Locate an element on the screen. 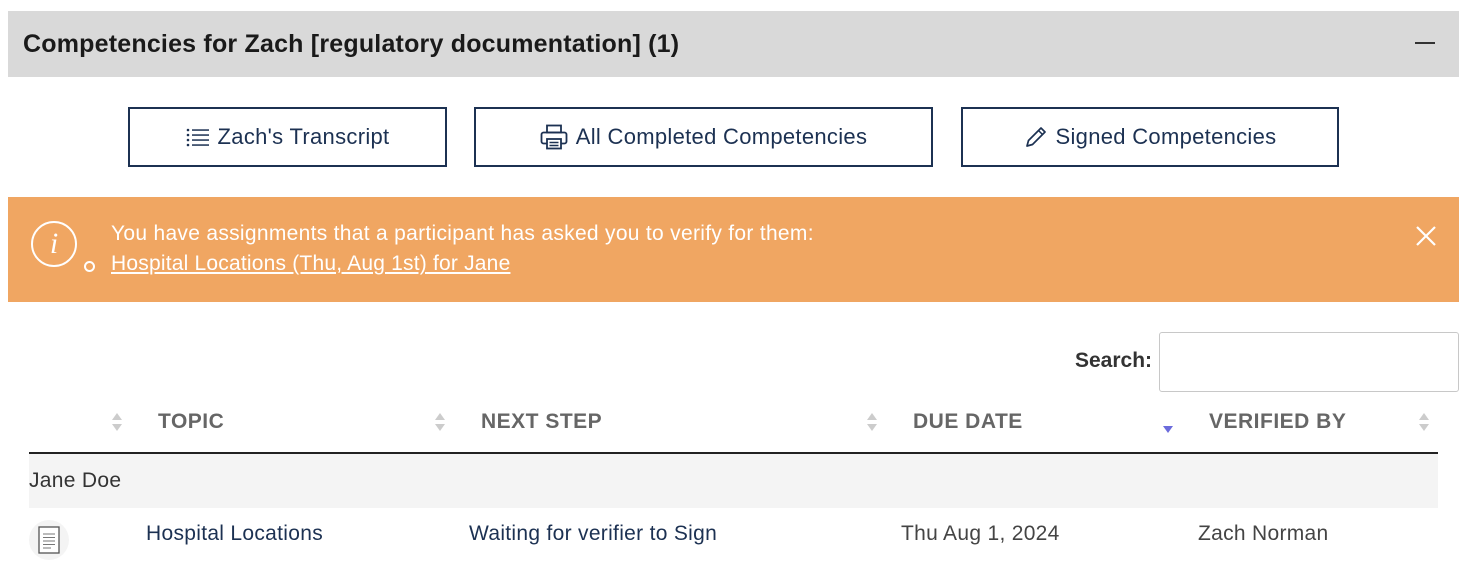  group-label: Jane Doe is located at coordinates (75, 480).